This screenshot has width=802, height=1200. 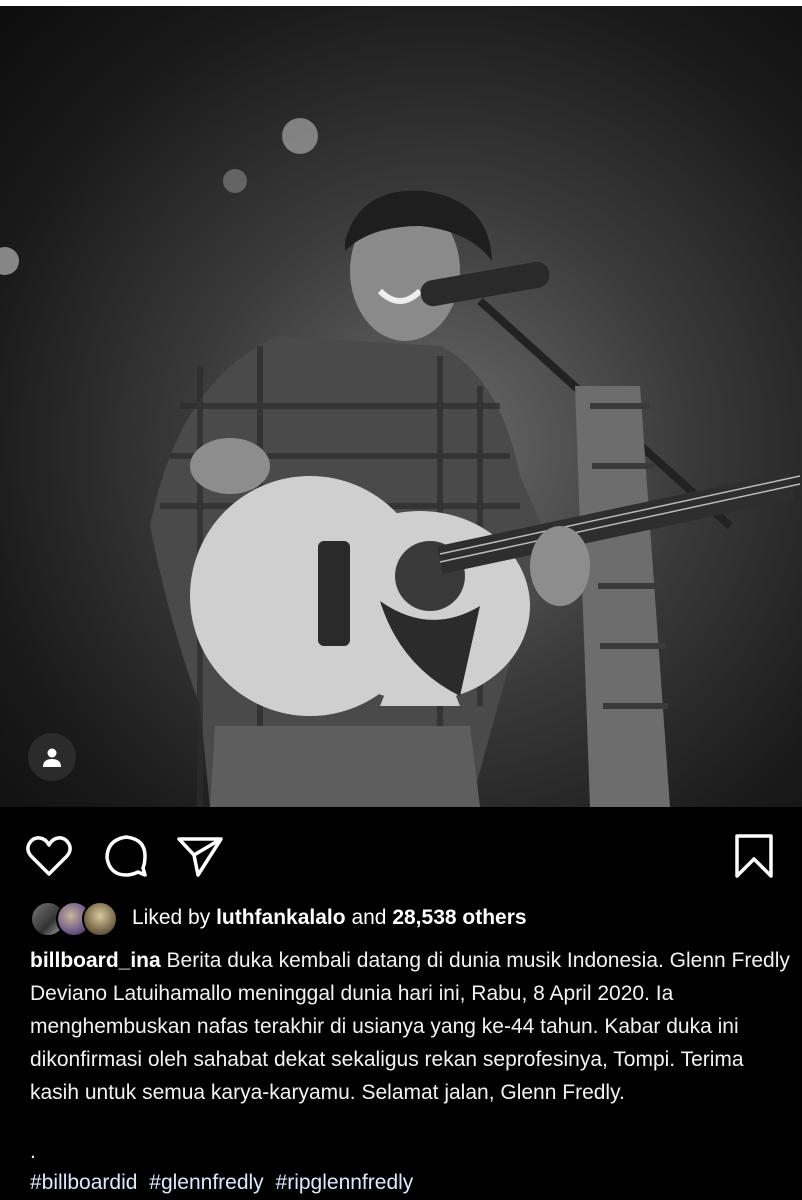 I want to click on save-button, so click(x=754, y=856).